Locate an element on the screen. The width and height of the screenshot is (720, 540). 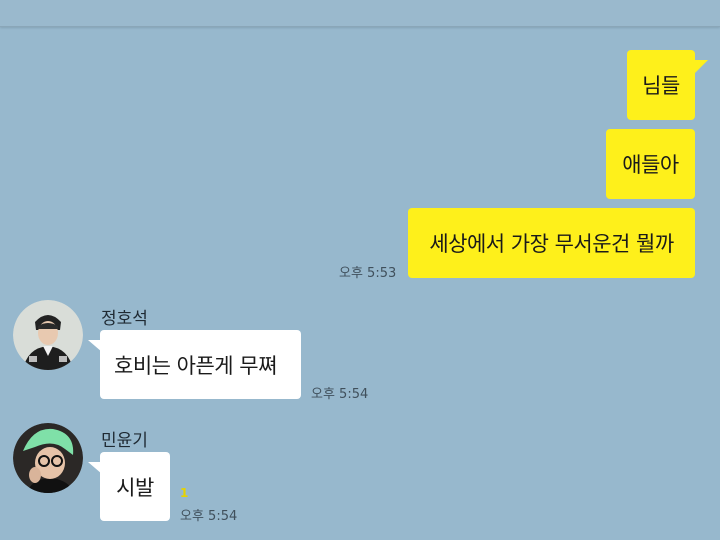
sent-message-bubble: 애들아 is located at coordinates (650, 164).